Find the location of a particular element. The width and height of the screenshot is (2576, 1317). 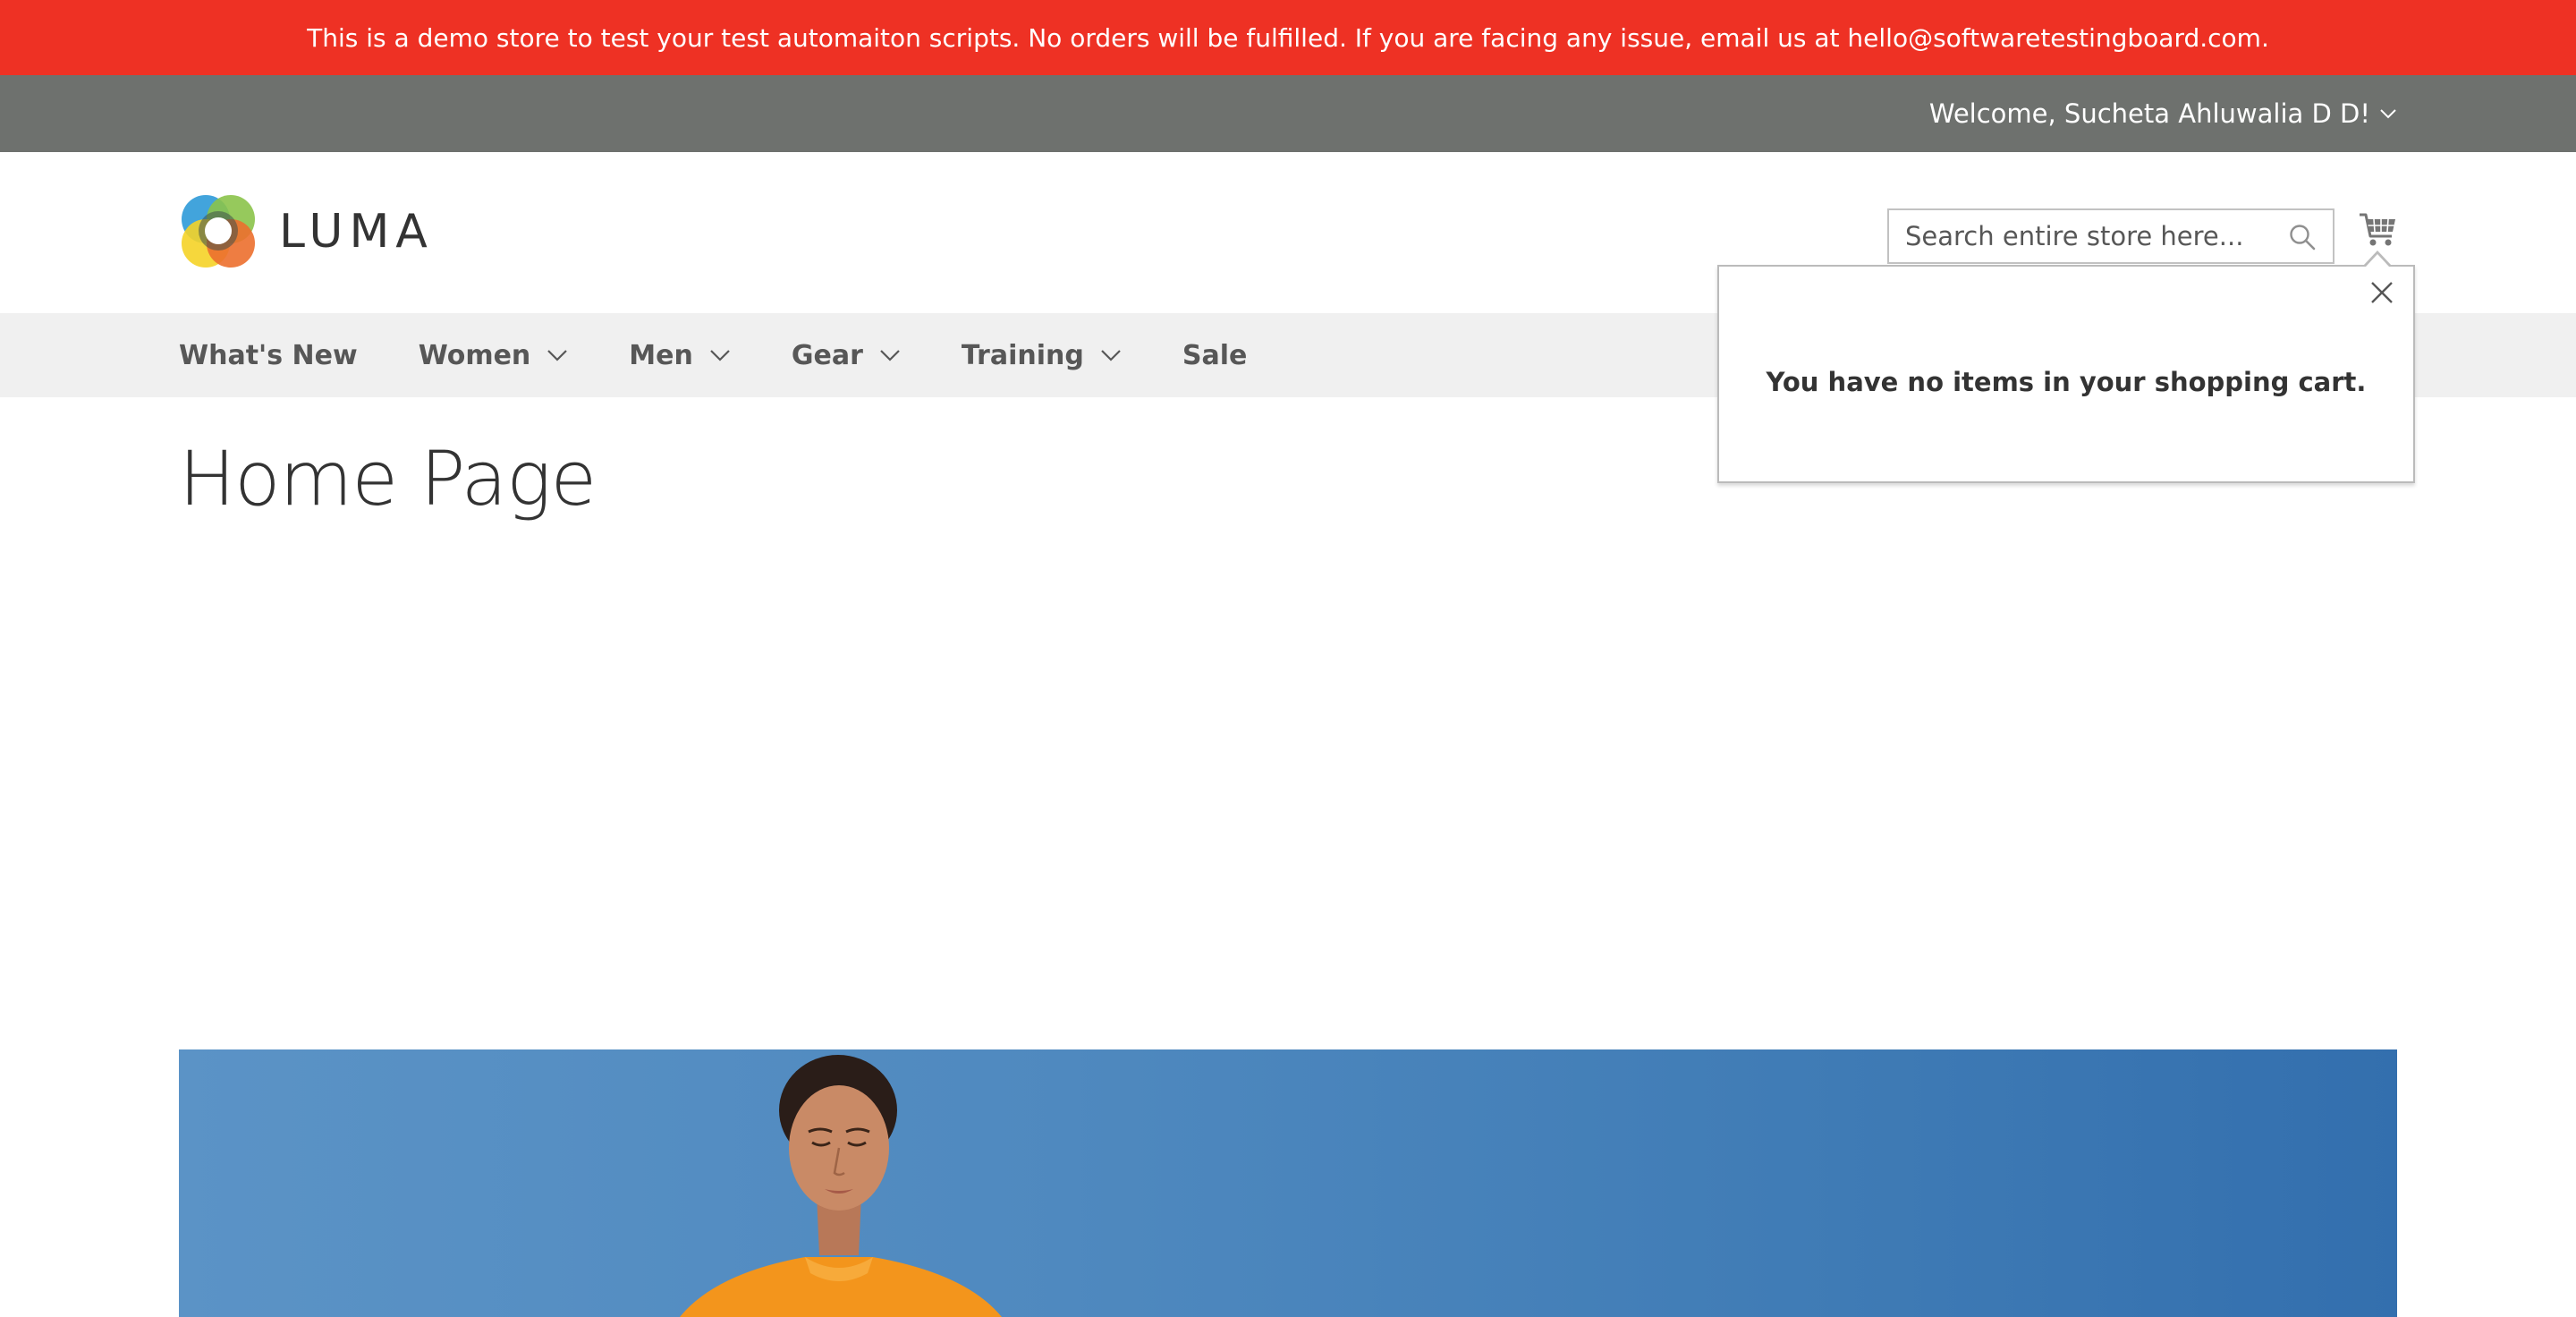

nav-item-women: Women is located at coordinates (494, 355).